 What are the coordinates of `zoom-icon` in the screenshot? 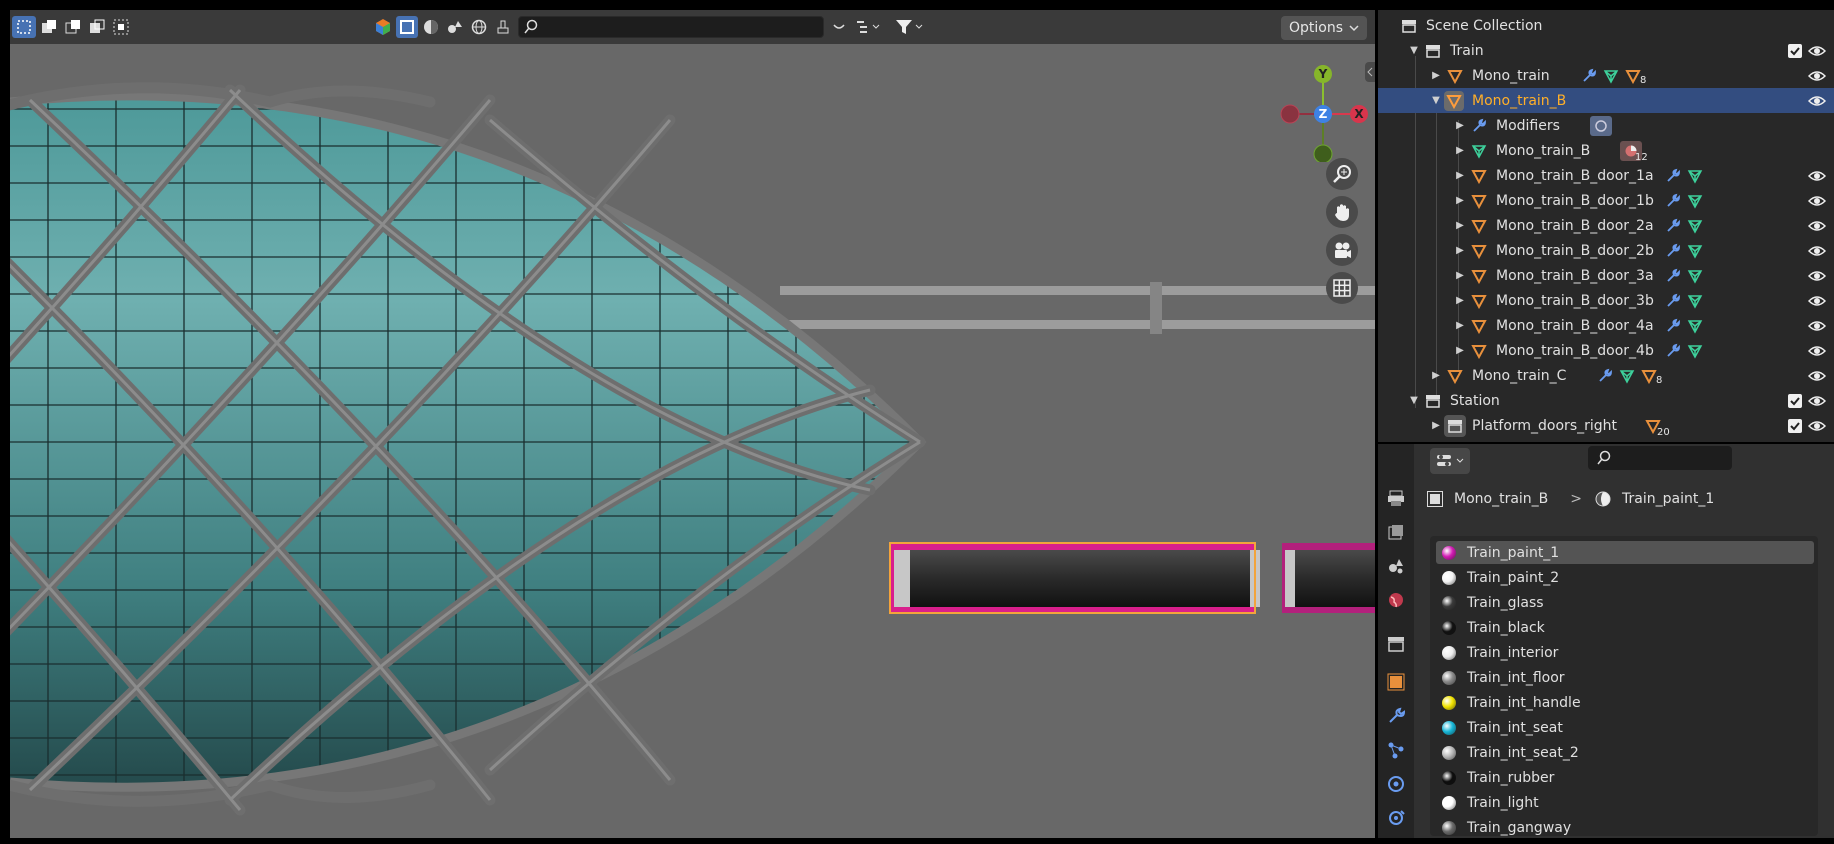 It's located at (1342, 174).